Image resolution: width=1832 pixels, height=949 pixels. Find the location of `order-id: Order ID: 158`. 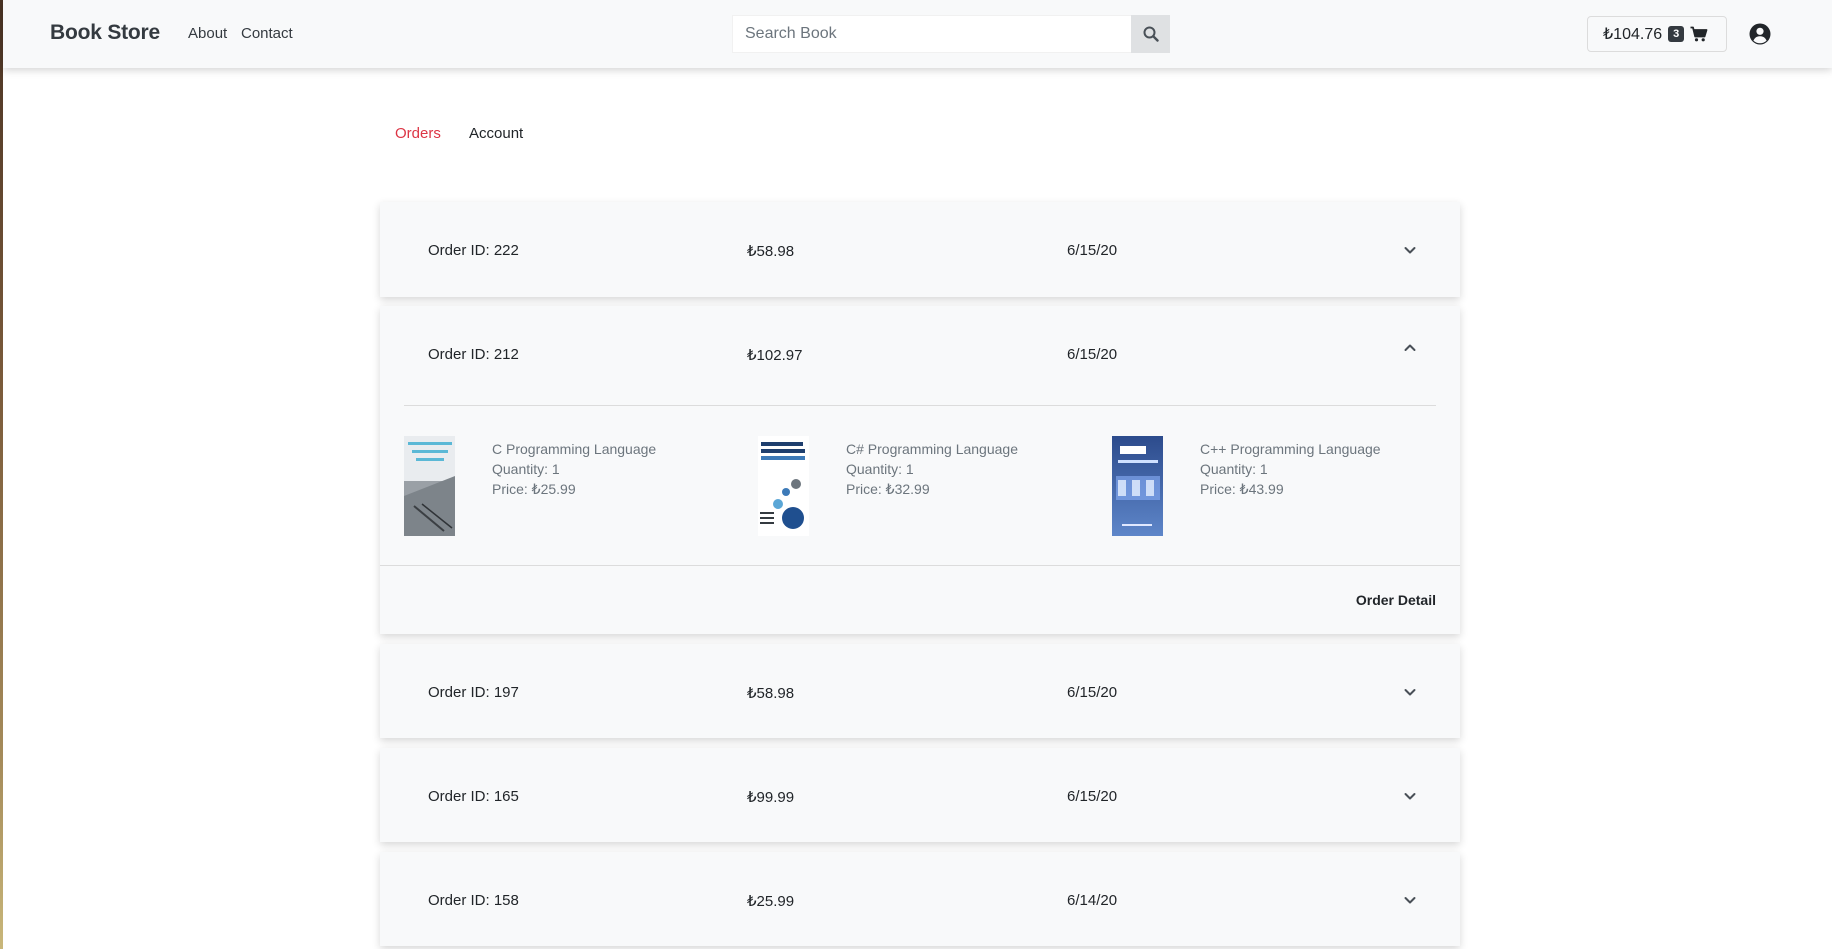

order-id: Order ID: 158 is located at coordinates (473, 900).